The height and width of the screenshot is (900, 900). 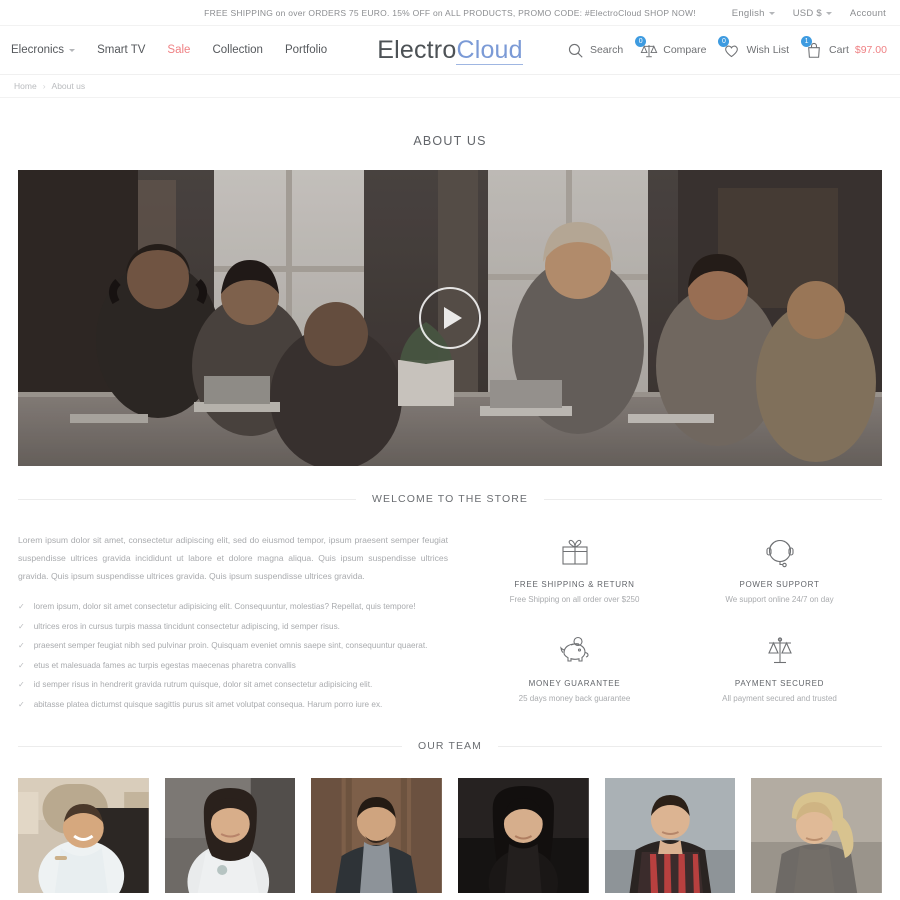 I want to click on compare-label: Compare, so click(x=685, y=50).